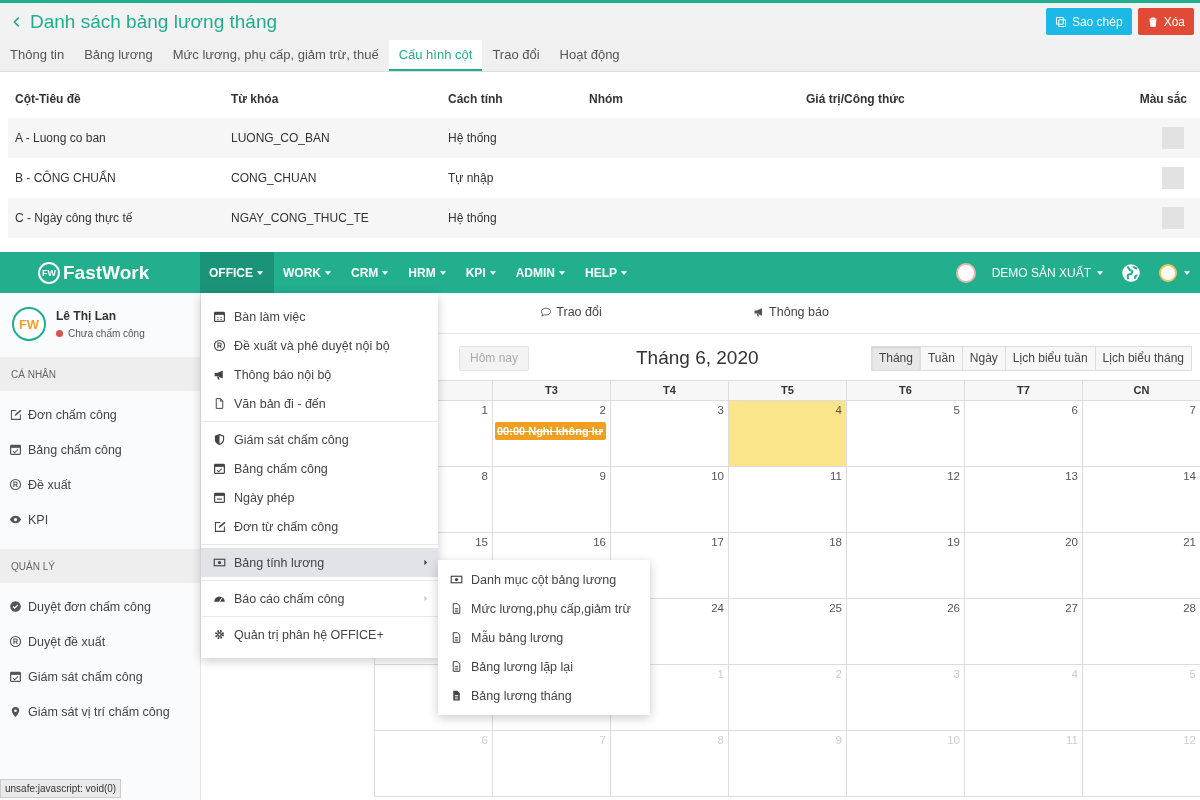 This screenshot has height=800, width=1200. Describe the element at coordinates (895, 358) in the screenshot. I see `view-button: Tháng` at that location.